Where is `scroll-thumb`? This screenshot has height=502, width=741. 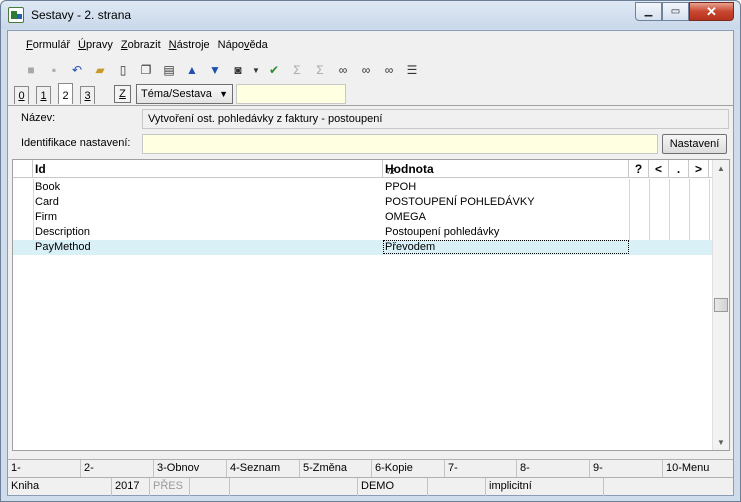 scroll-thumb is located at coordinates (721, 305).